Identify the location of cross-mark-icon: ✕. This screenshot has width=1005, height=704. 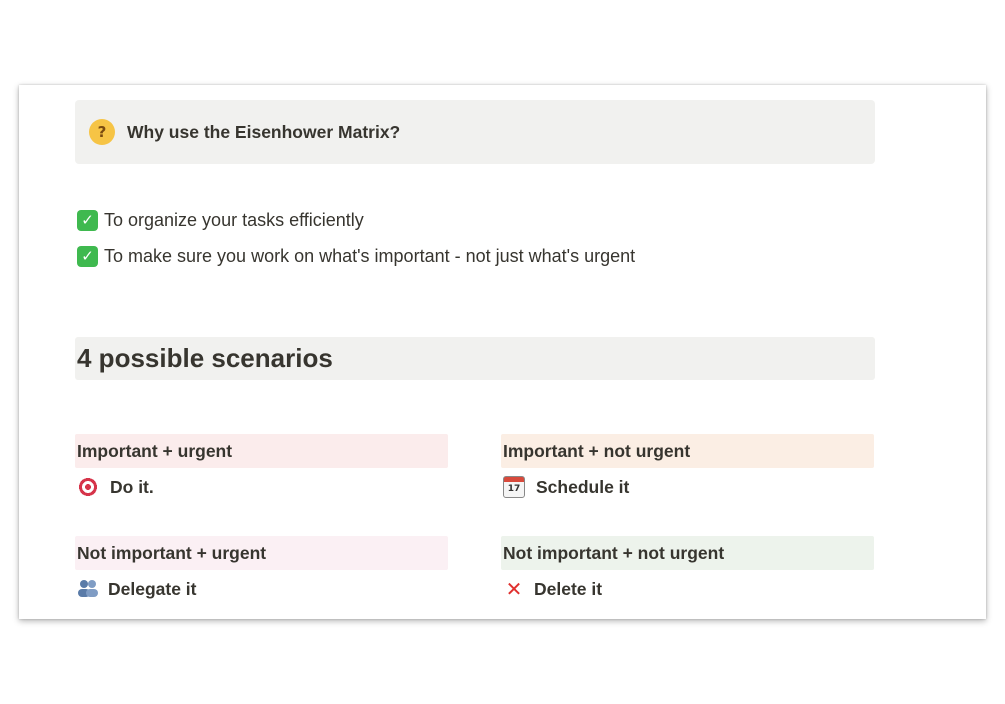
(514, 589).